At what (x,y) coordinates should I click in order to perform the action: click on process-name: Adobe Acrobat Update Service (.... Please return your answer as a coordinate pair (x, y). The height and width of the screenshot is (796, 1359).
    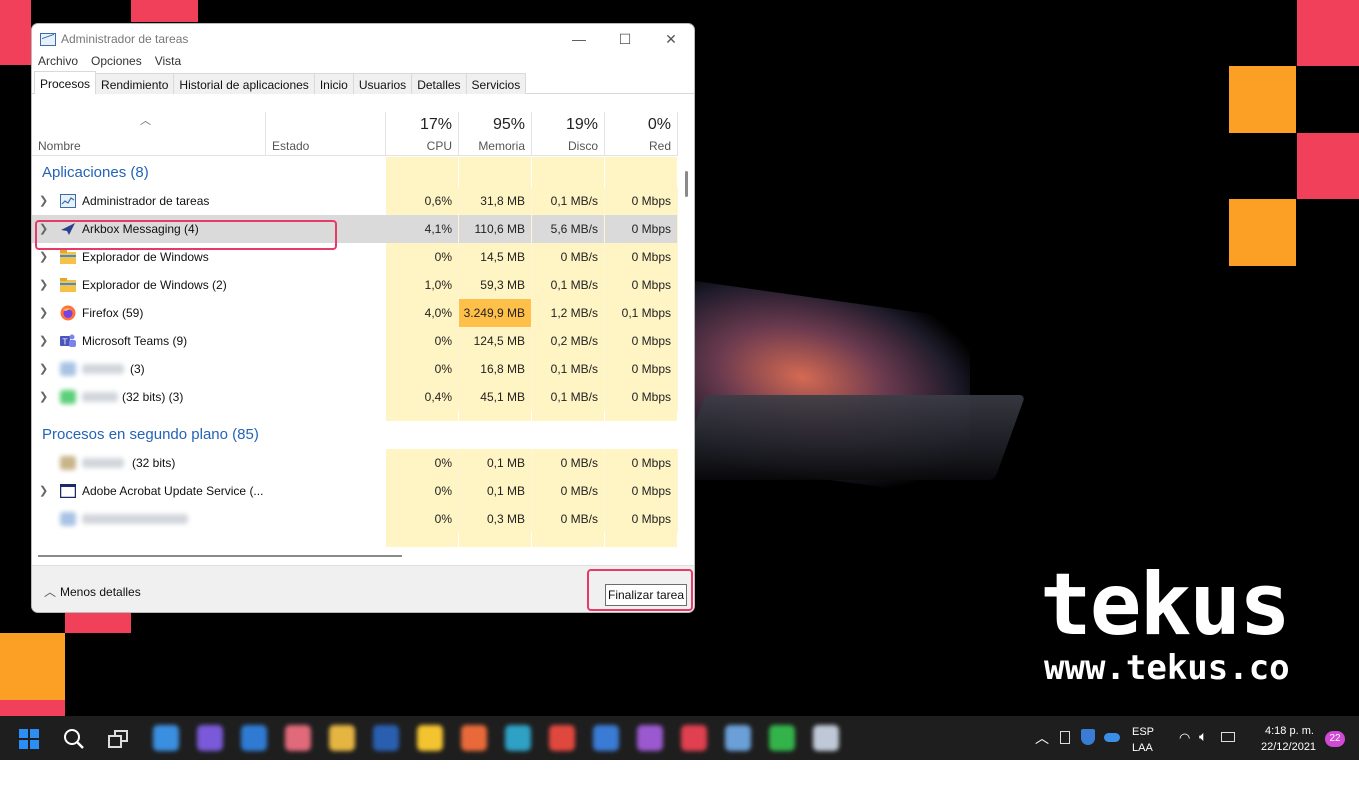
    Looking at the image, I should click on (173, 491).